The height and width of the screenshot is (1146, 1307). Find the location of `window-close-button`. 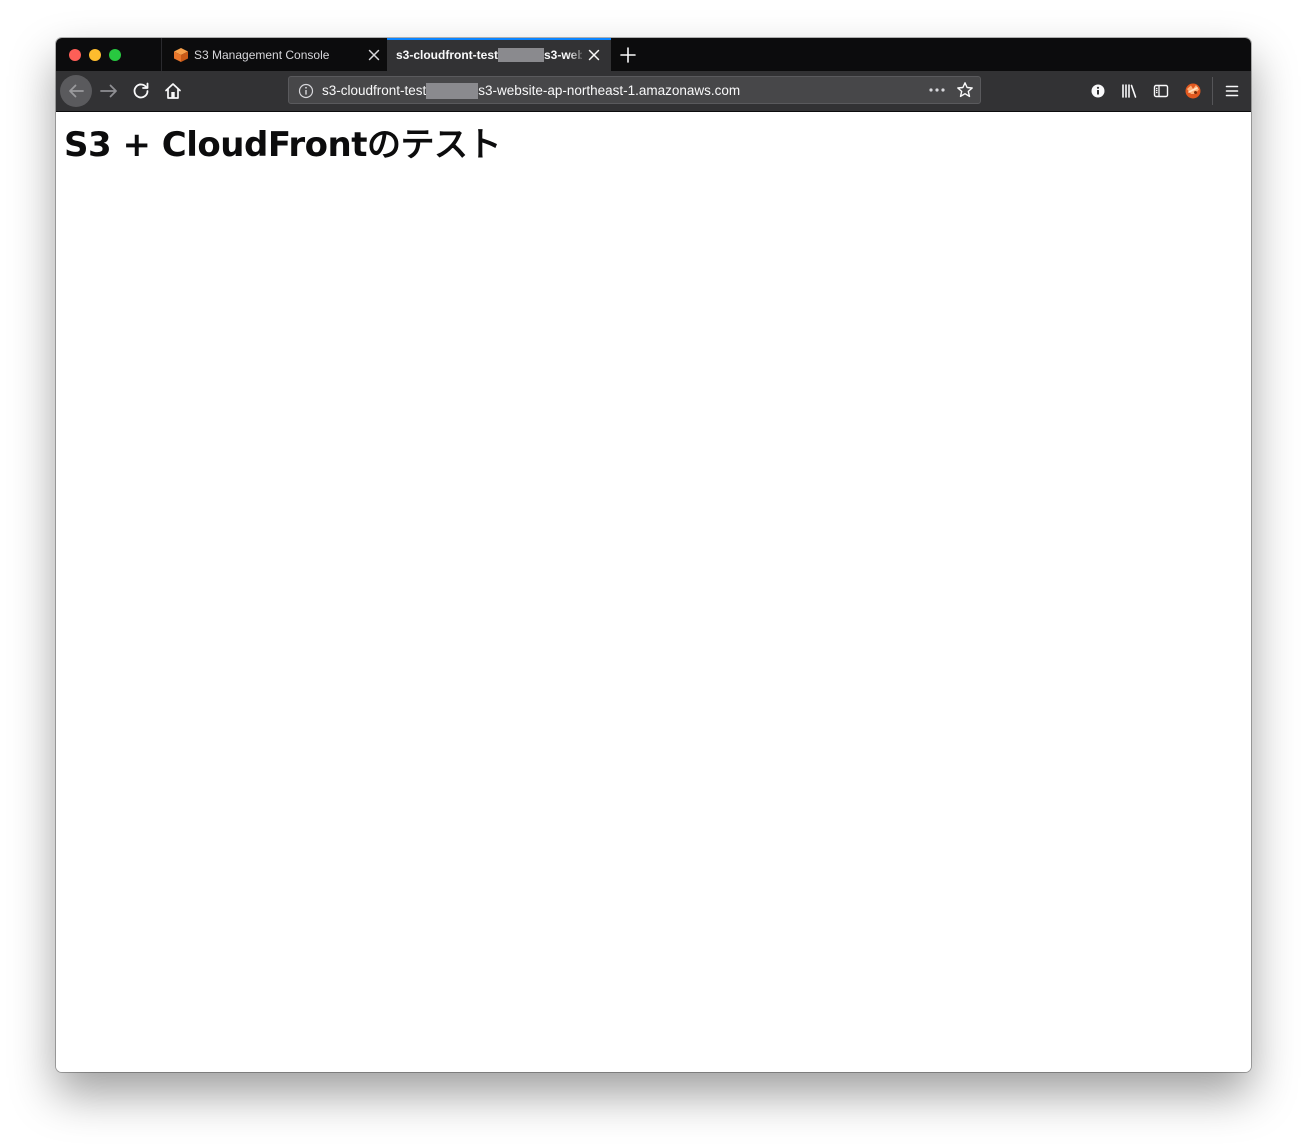

window-close-button is located at coordinates (75, 55).